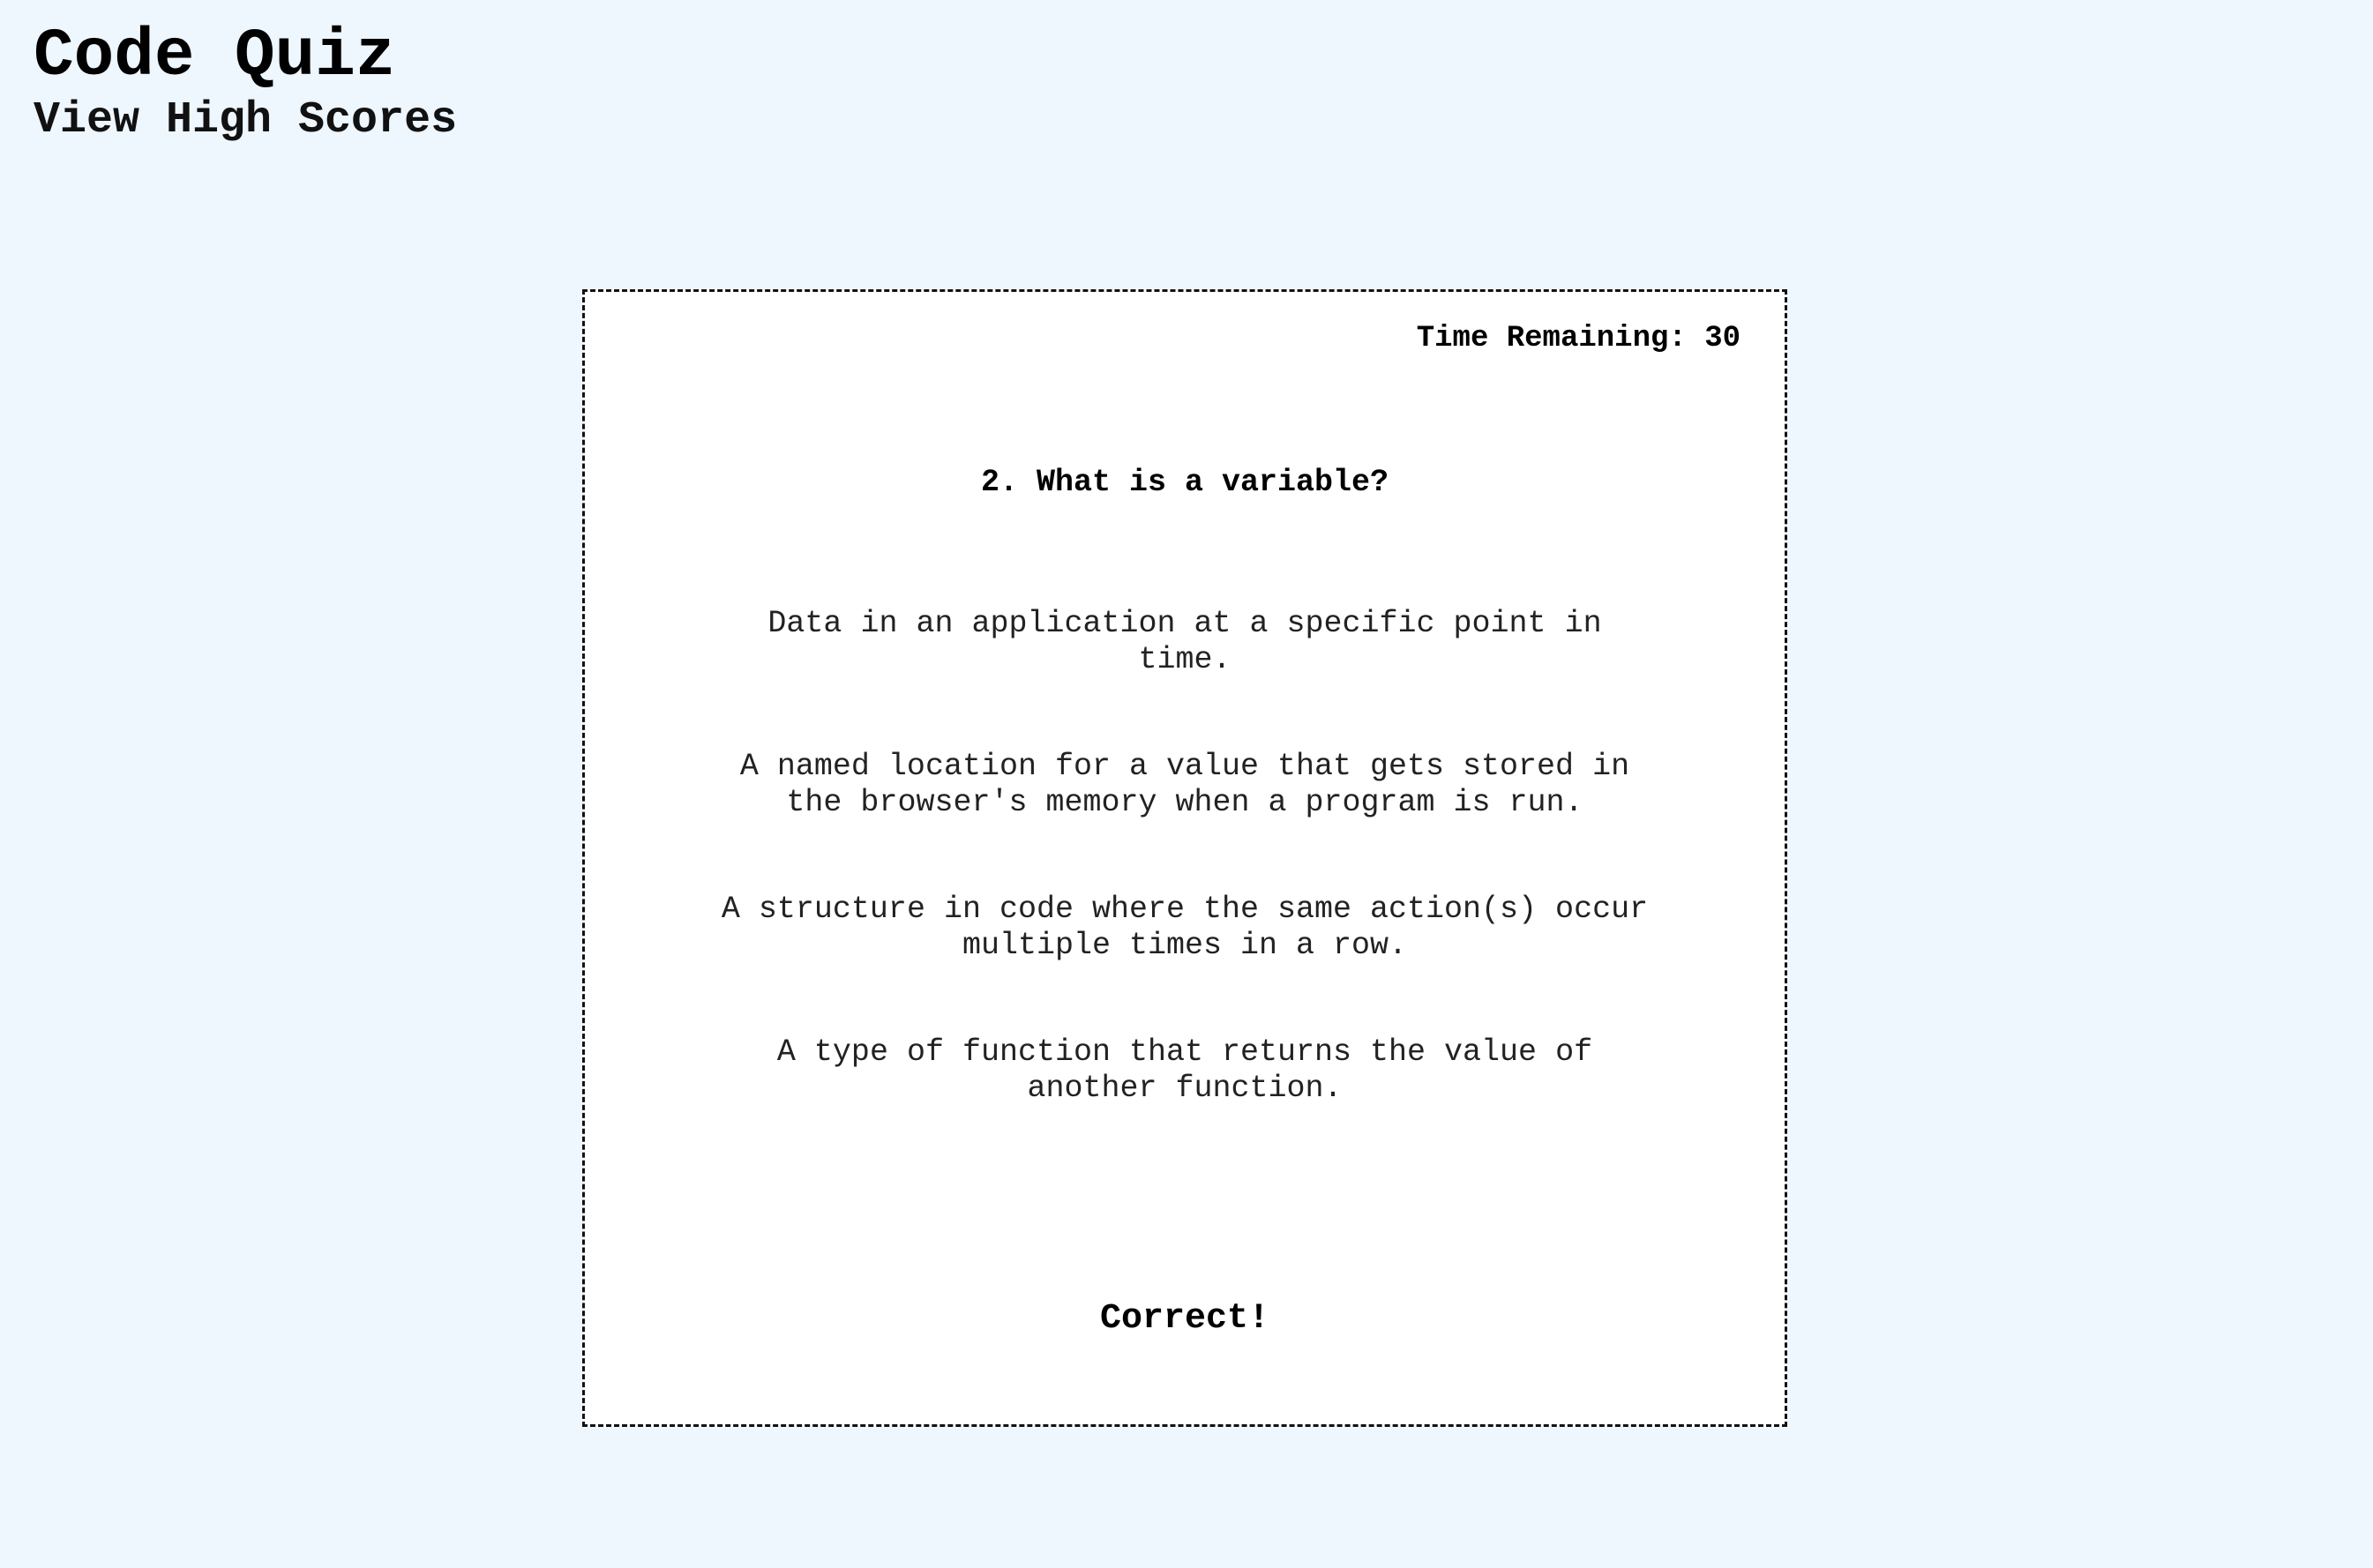 The width and height of the screenshot is (2373, 1568). I want to click on answer-feedback: Correct!, so click(1185, 1319).